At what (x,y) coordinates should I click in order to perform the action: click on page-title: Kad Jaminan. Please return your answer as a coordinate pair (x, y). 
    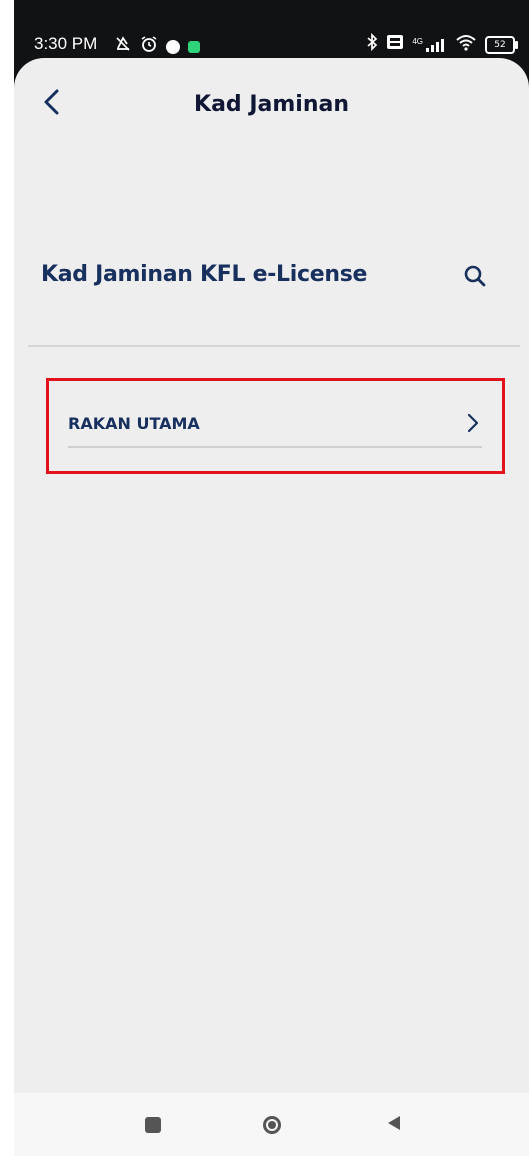
    Looking at the image, I should click on (271, 104).